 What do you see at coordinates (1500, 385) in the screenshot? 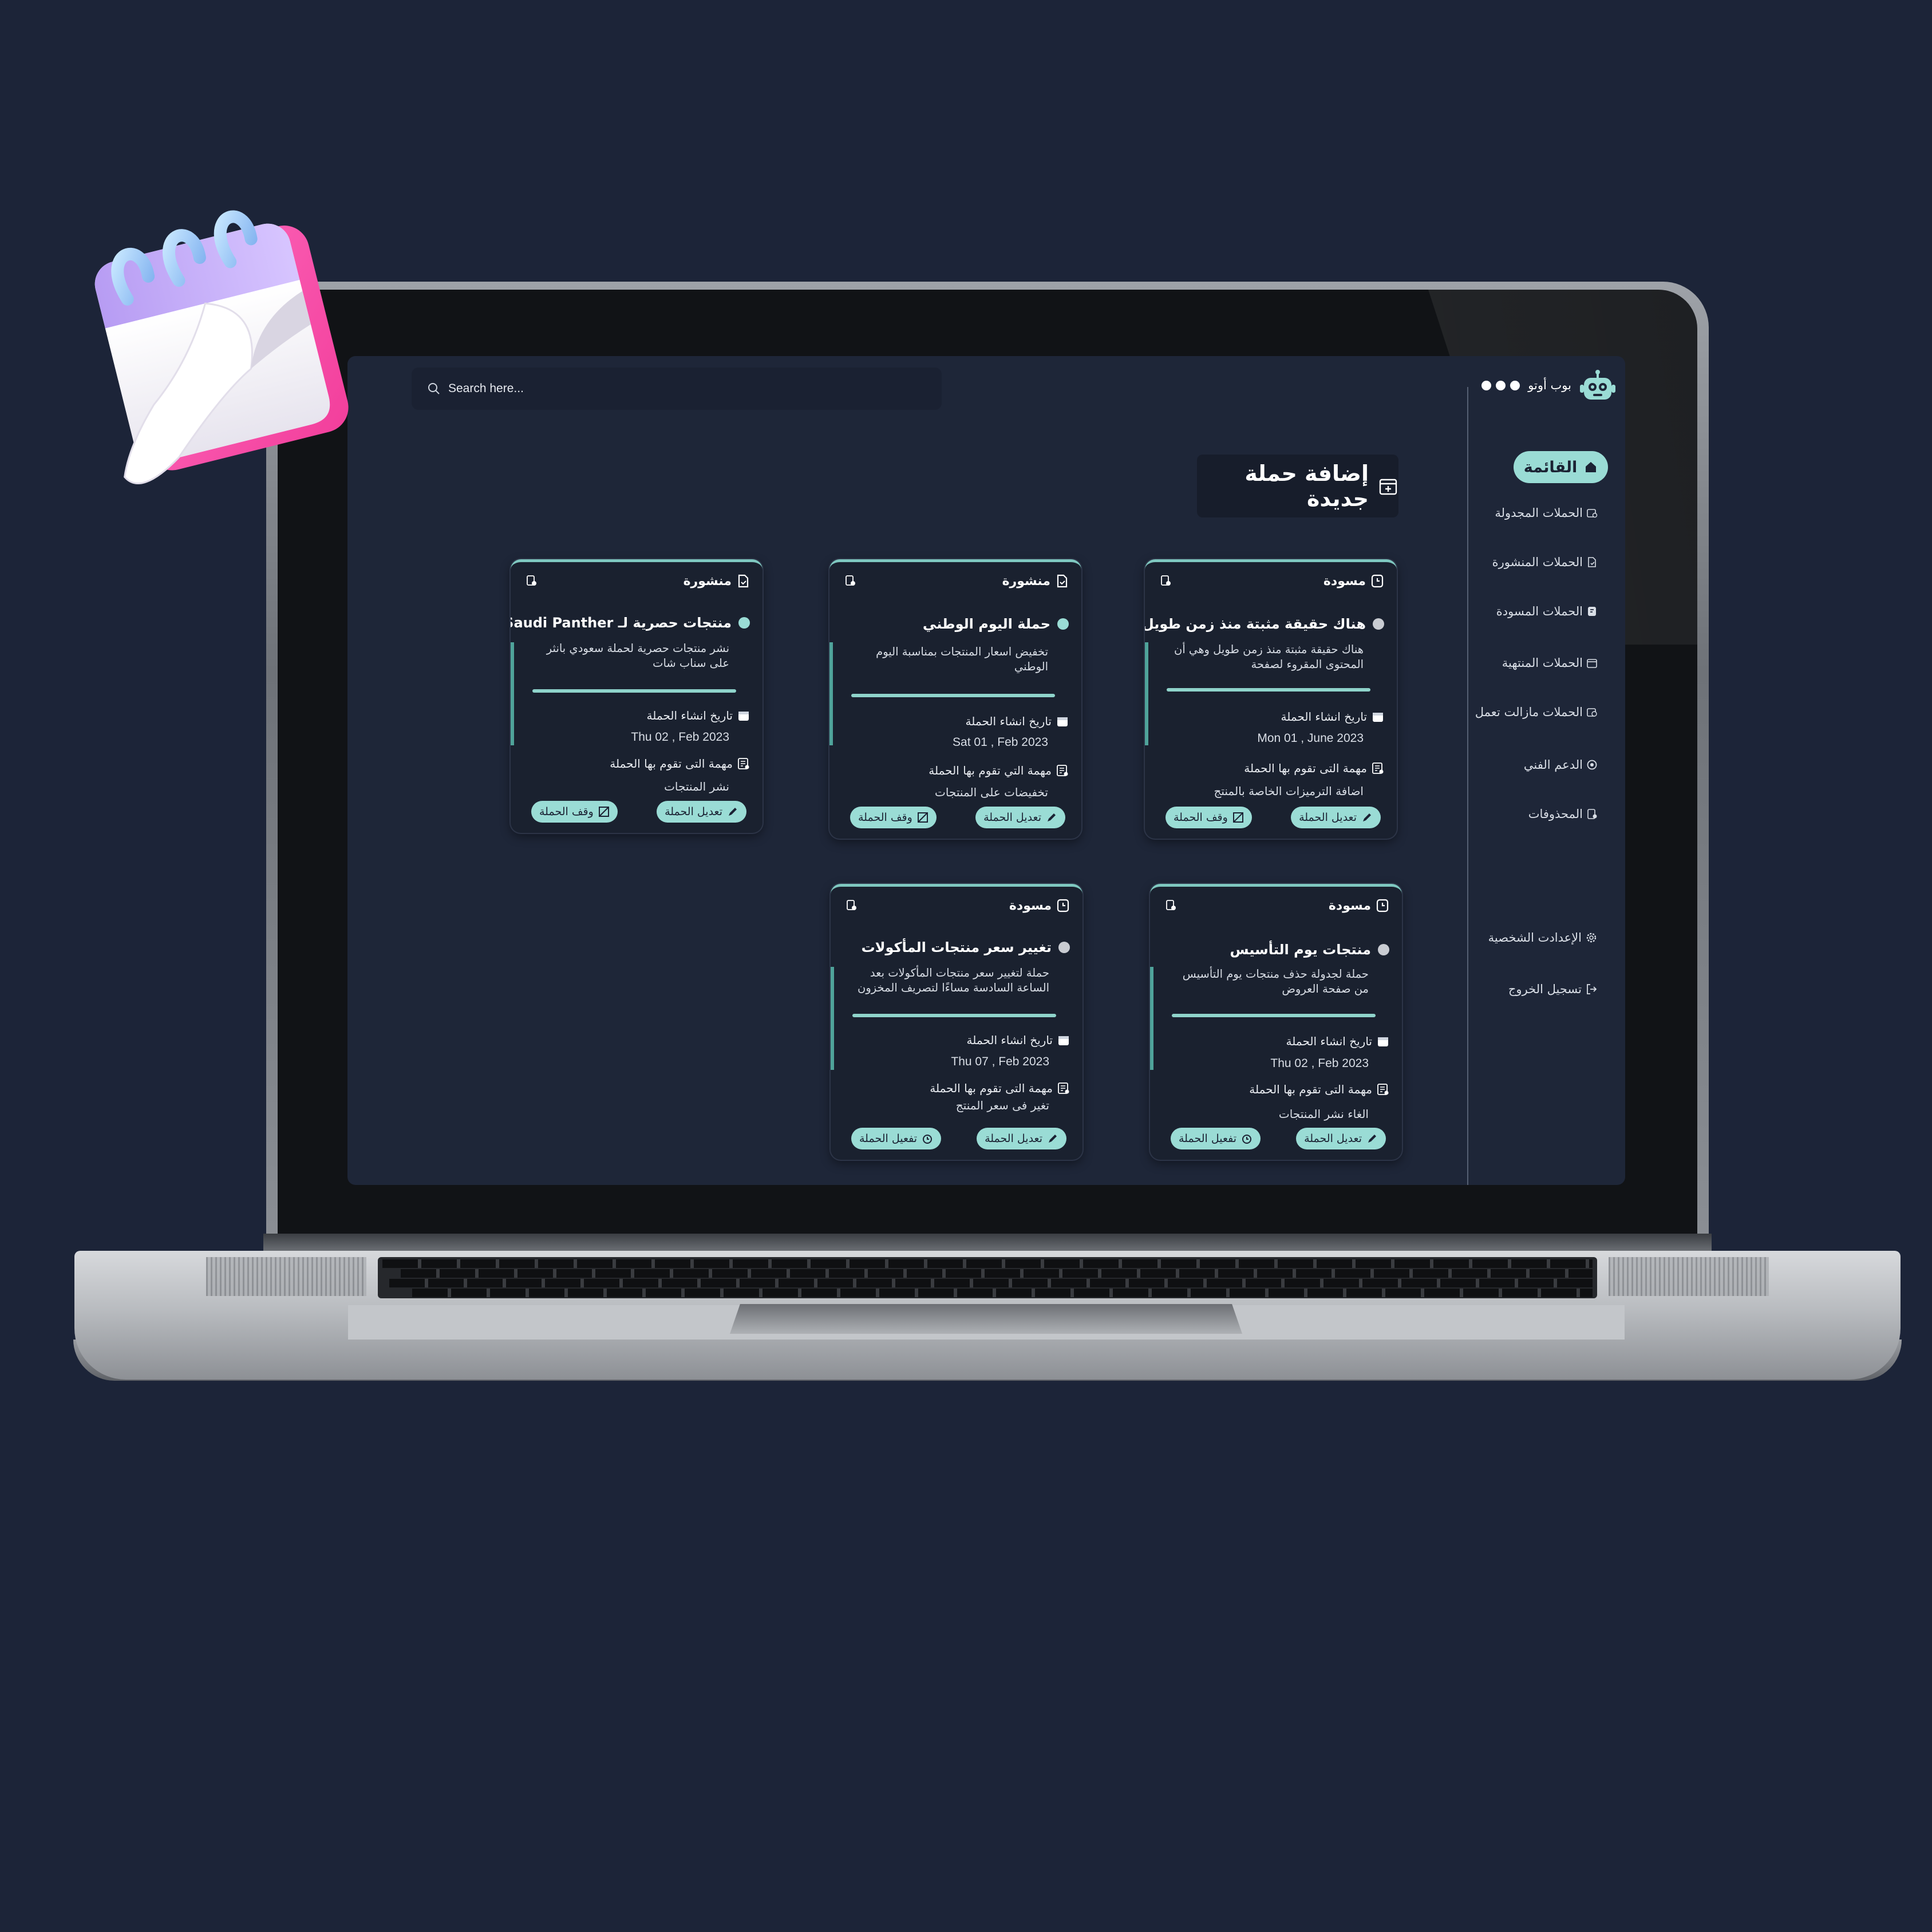
I see `more-dots-icon` at bounding box center [1500, 385].